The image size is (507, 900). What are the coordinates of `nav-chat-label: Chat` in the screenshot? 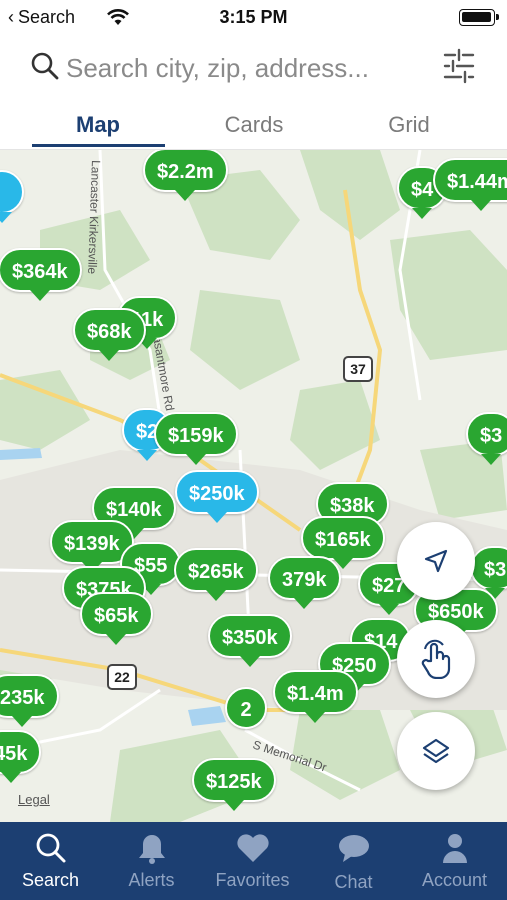 It's located at (353, 882).